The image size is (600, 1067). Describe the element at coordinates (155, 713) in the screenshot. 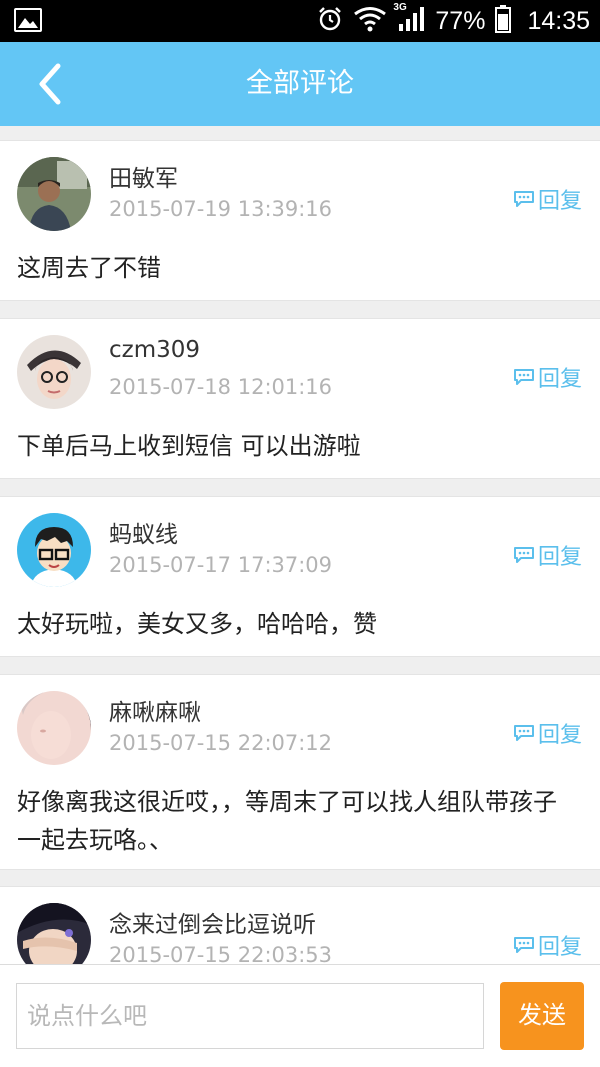

I see `commenter-name: 麻啾麻啾` at that location.